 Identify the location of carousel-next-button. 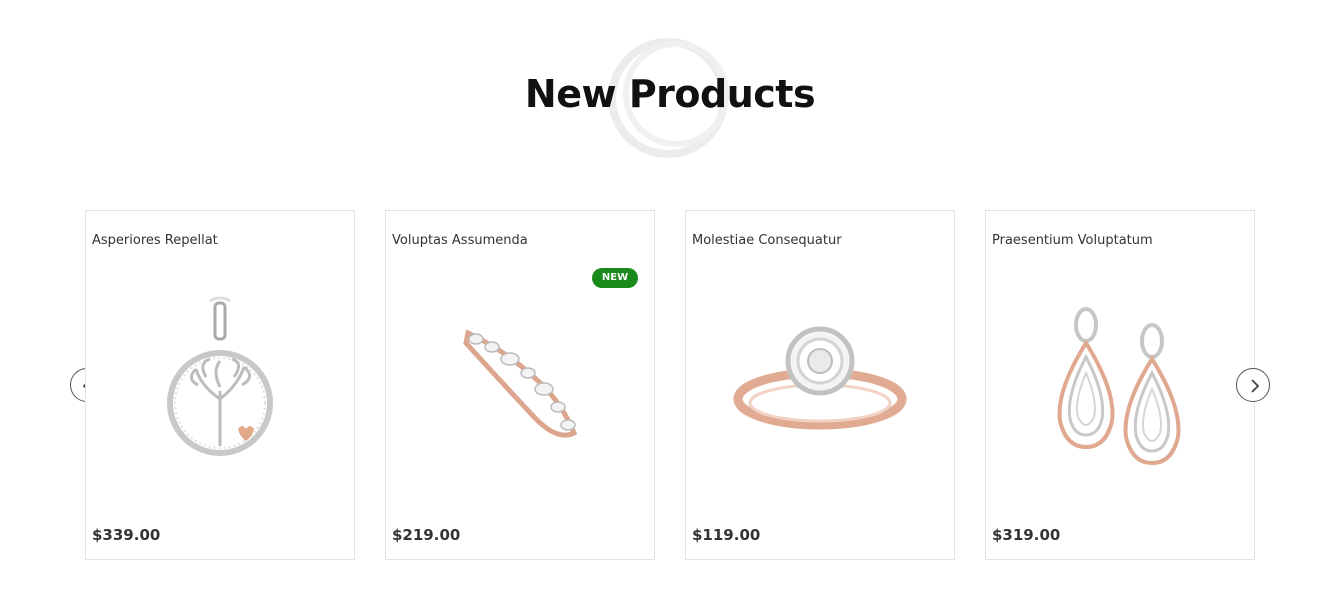
(1253, 385).